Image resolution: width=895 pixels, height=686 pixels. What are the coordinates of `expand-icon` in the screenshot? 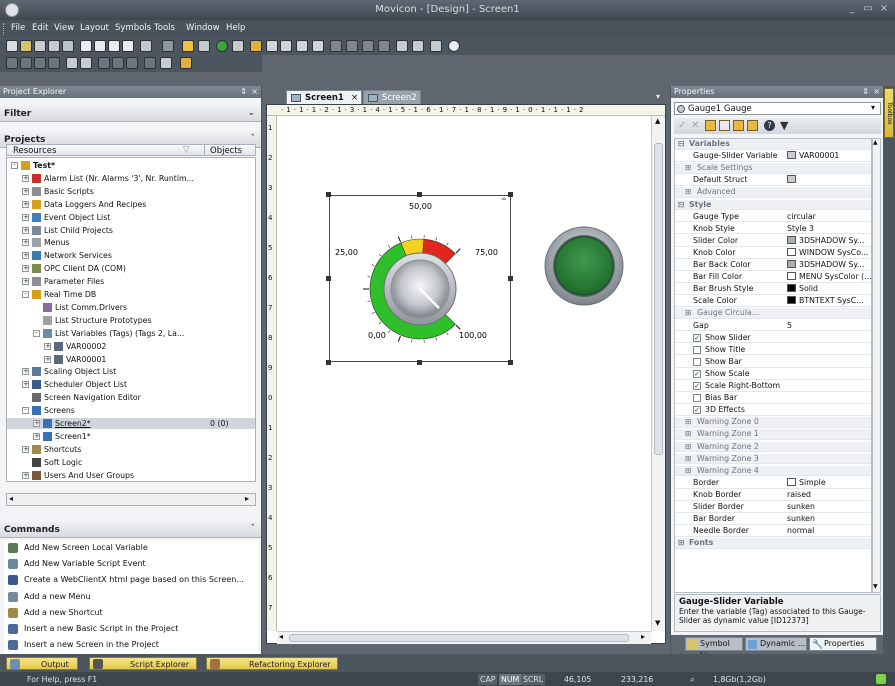 It's located at (738, 125).